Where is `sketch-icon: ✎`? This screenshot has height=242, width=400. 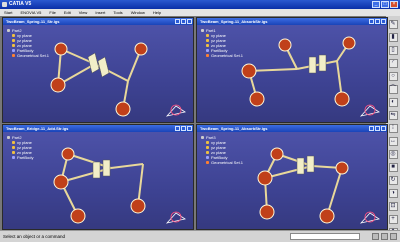 sketch-icon: ✎ is located at coordinates (393, 24).